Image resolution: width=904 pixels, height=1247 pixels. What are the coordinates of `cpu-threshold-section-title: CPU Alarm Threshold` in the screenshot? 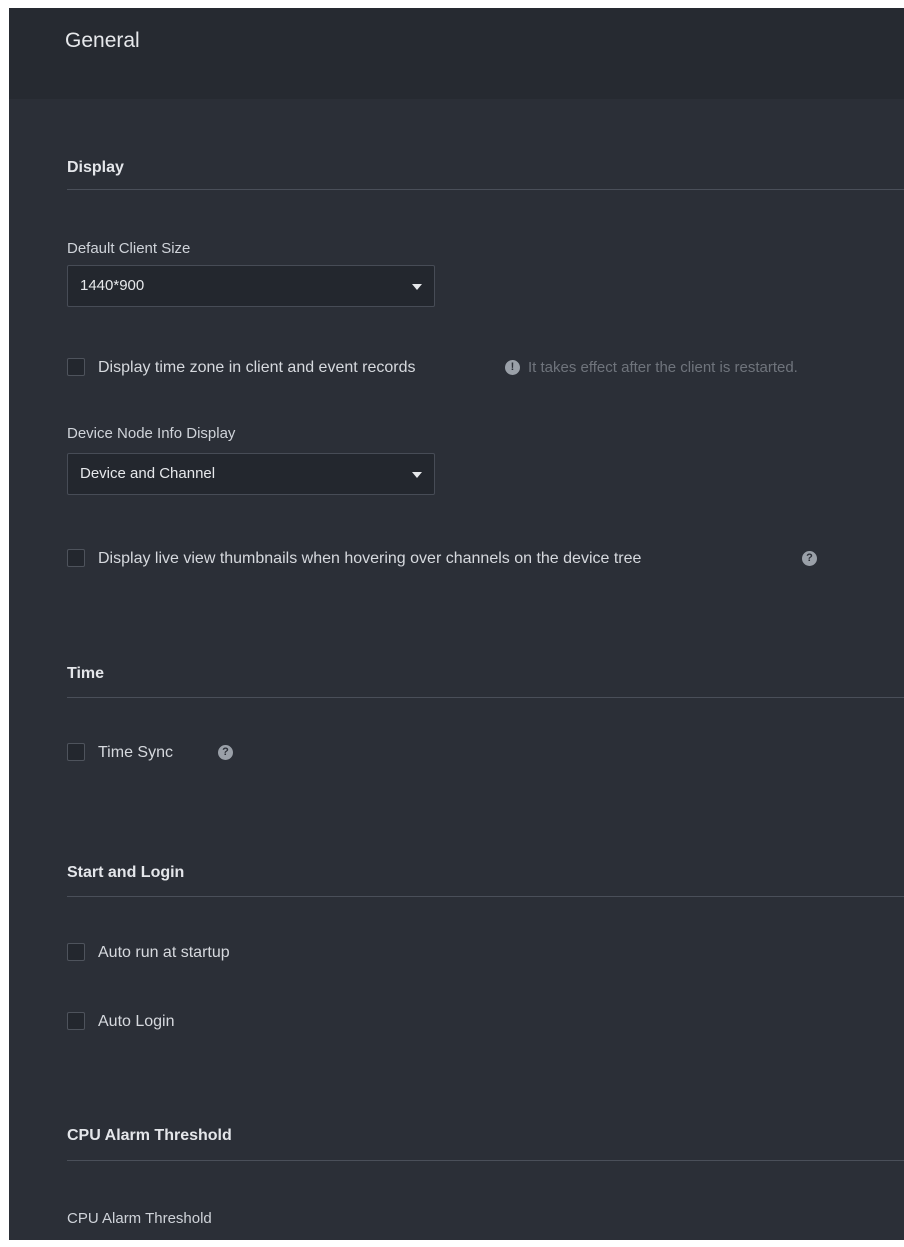 It's located at (149, 1135).